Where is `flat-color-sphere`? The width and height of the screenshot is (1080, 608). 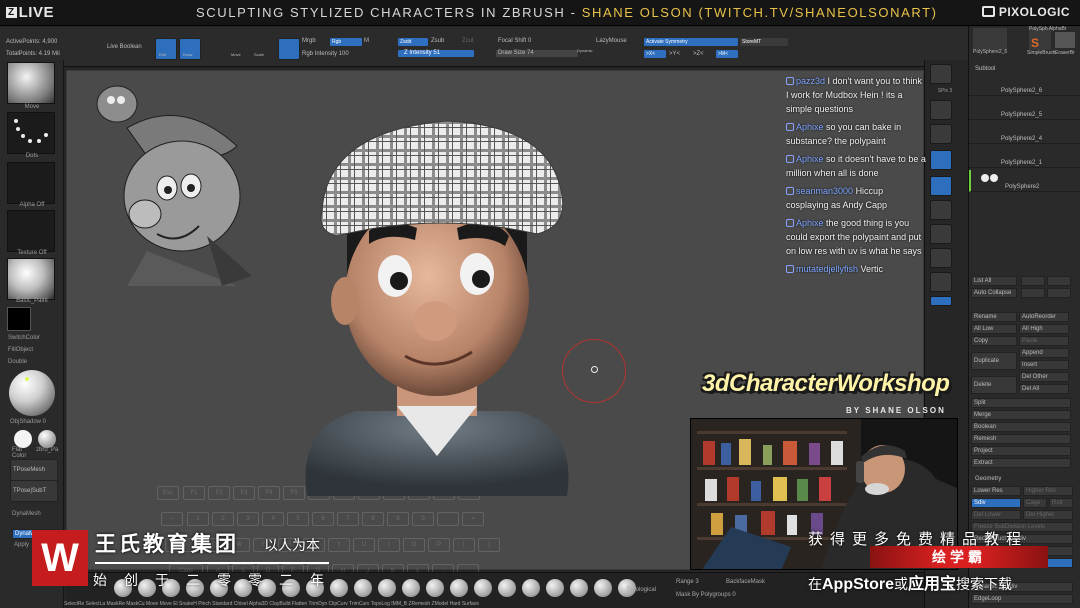 flat-color-sphere is located at coordinates (23, 439).